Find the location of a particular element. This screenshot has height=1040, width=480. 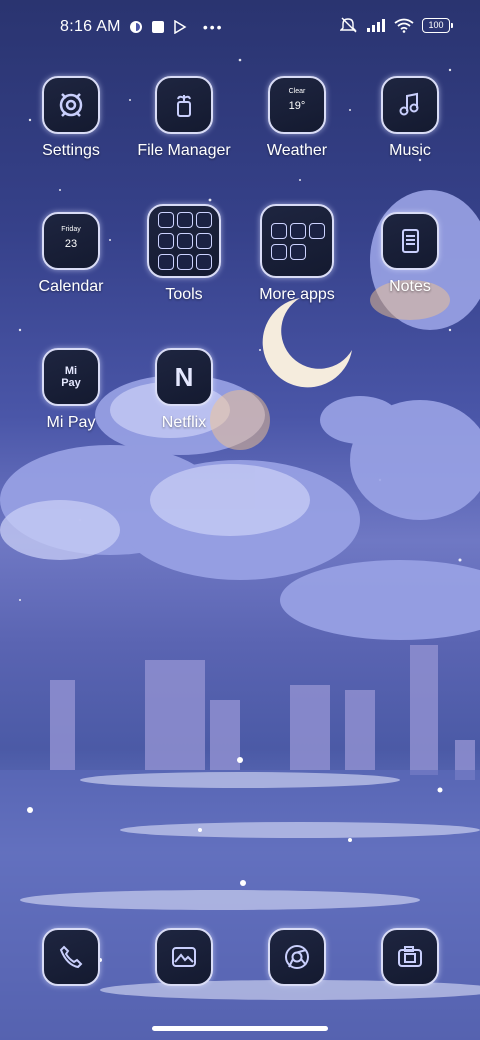

battery-indicator: 100 is located at coordinates (437, 25).